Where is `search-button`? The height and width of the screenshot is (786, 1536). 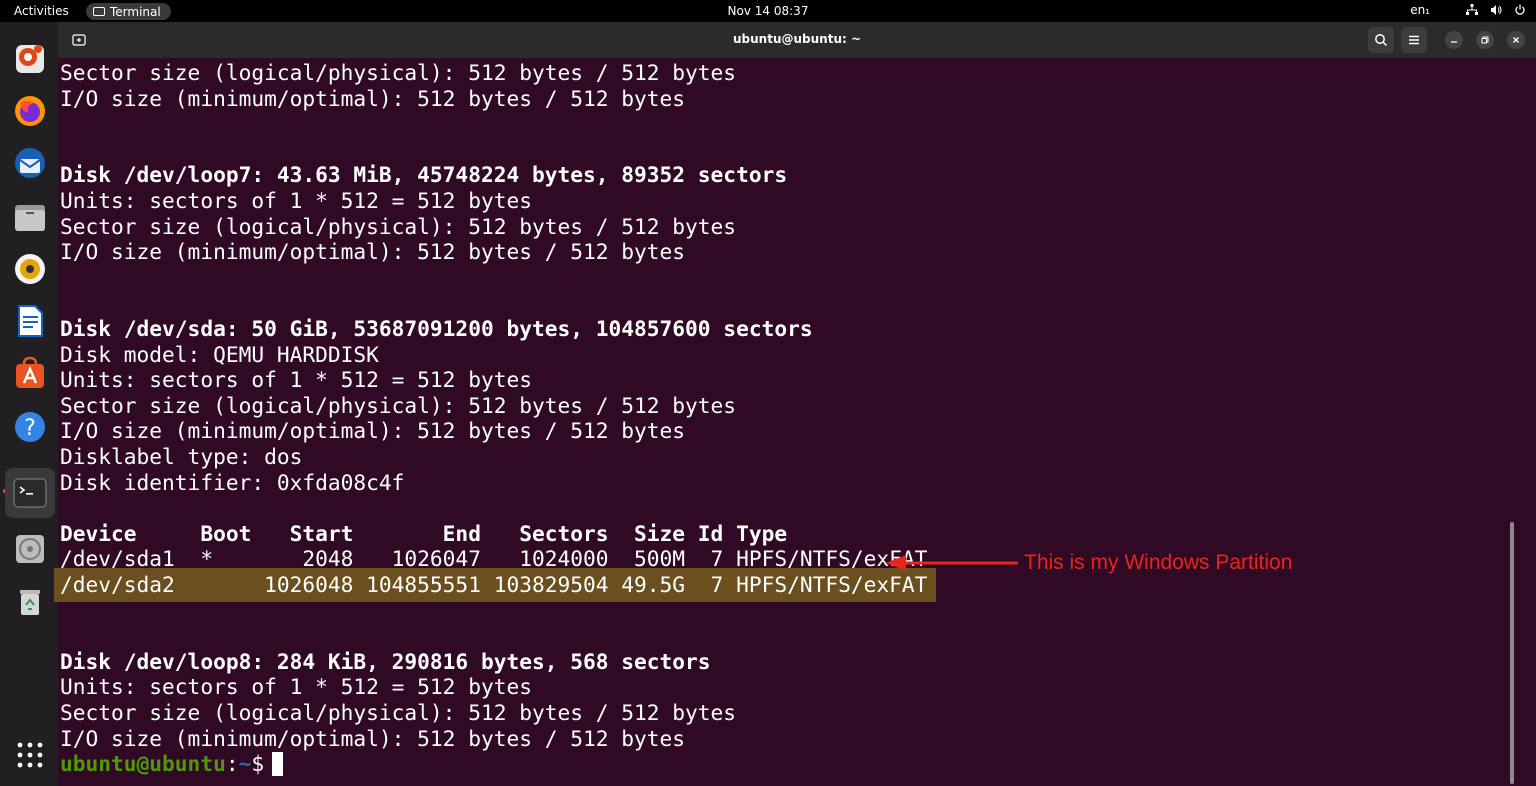 search-button is located at coordinates (1381, 40).